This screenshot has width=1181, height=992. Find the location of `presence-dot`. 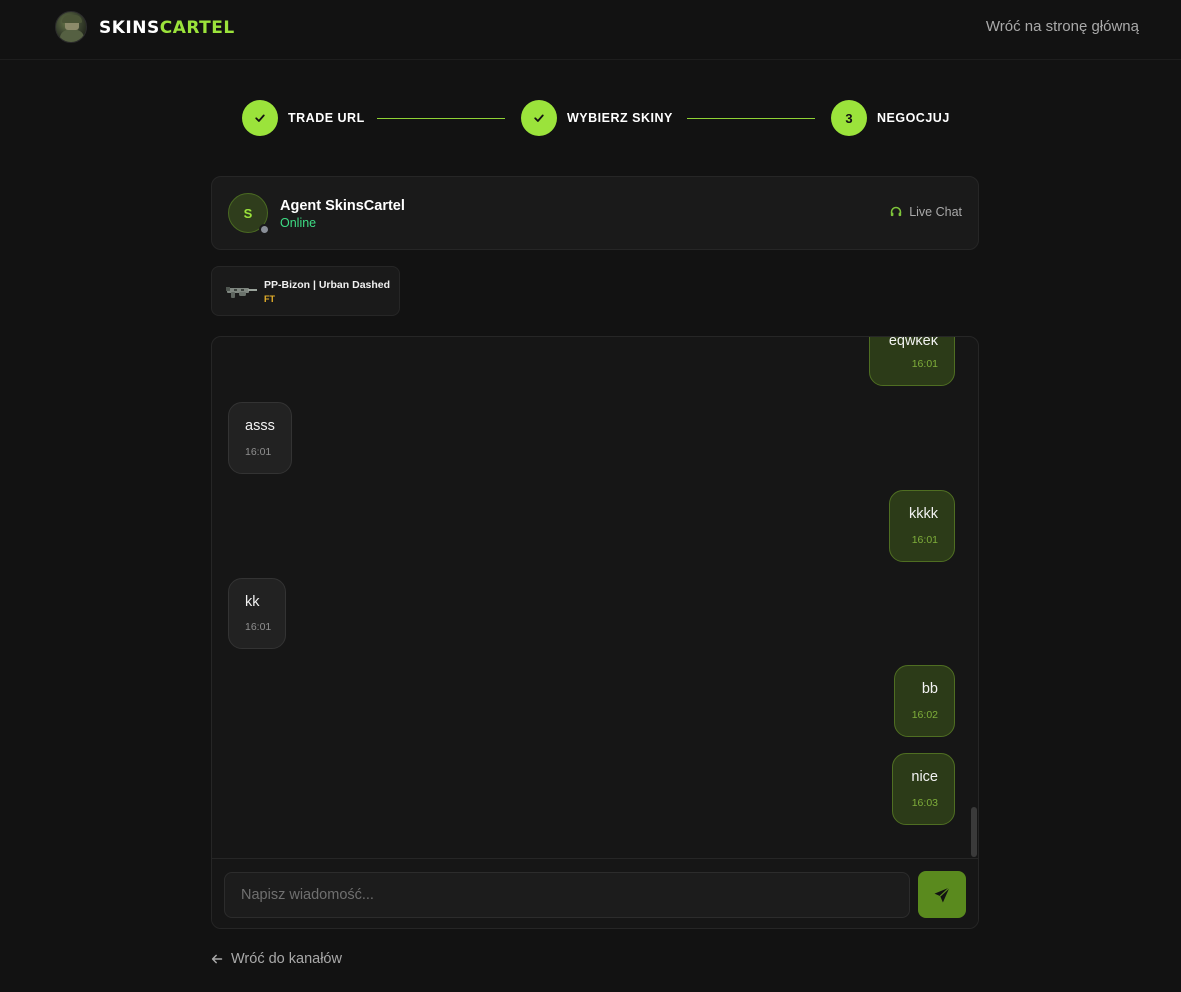

presence-dot is located at coordinates (264, 229).